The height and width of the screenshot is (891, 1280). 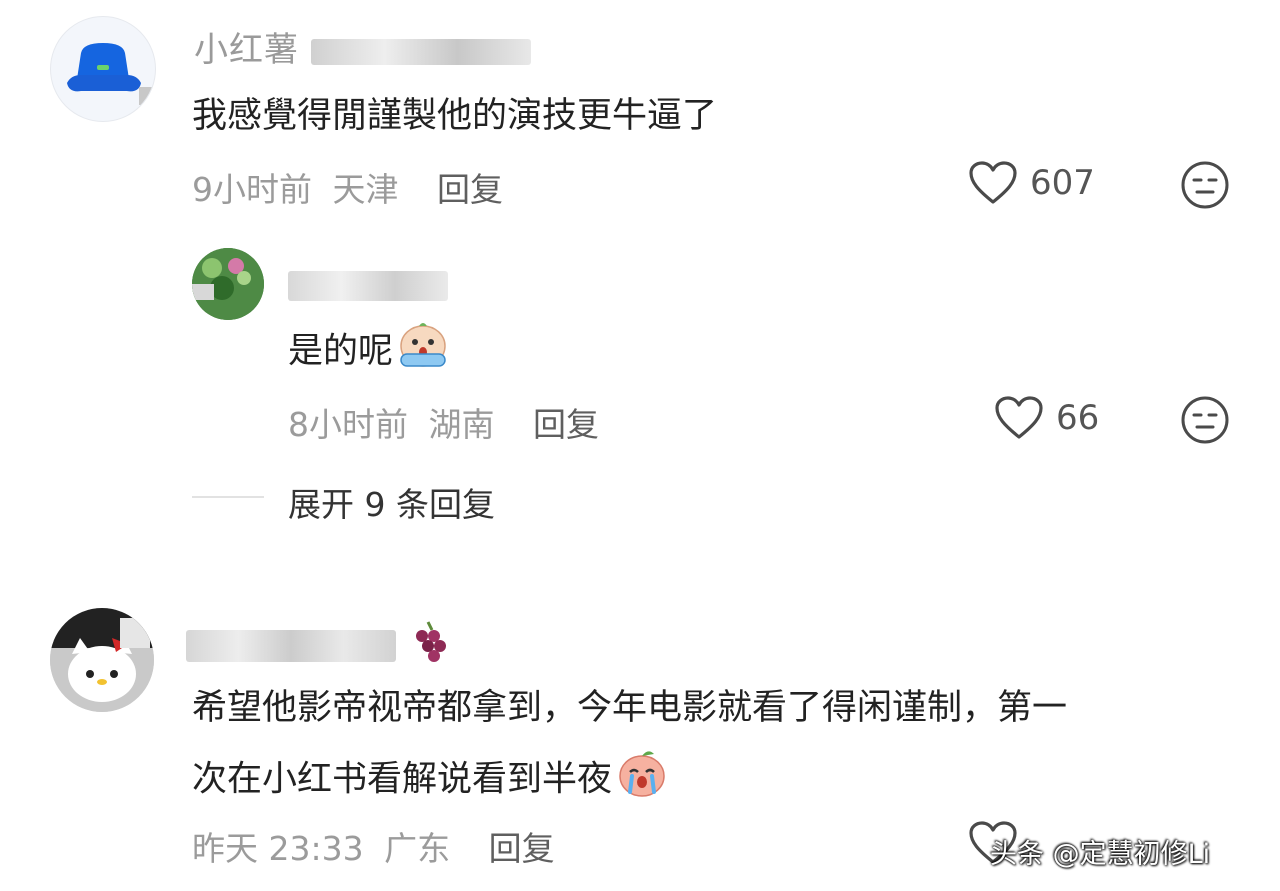 What do you see at coordinates (431, 780) in the screenshot?
I see `comment-text-line2: 次在小红书看解说看到半夜` at bounding box center [431, 780].